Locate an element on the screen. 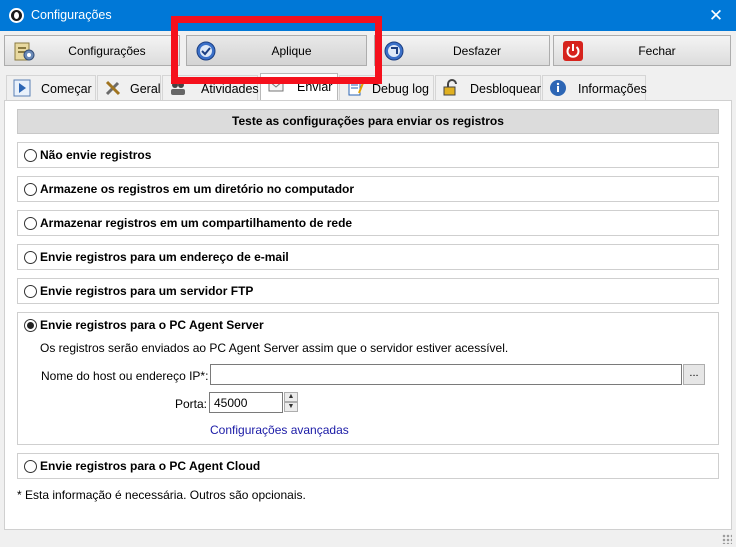  desfazer-button: Desfazer is located at coordinates (462, 50).